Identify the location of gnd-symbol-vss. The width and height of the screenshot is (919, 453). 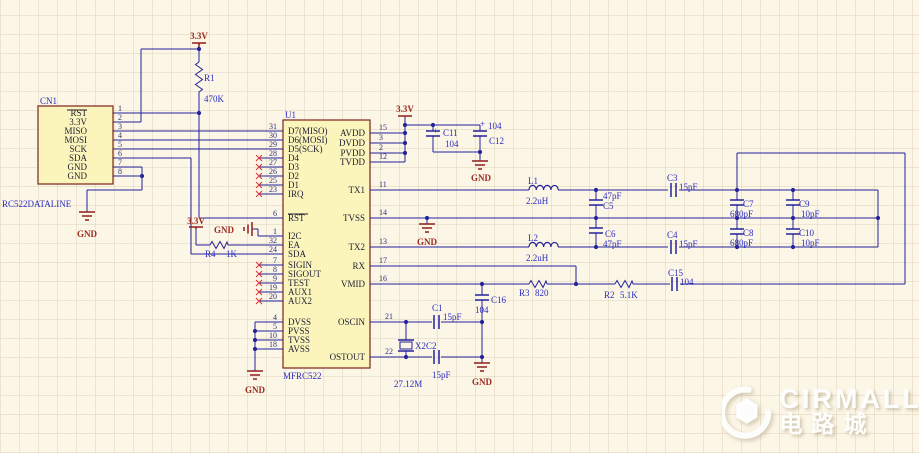
(255, 375).